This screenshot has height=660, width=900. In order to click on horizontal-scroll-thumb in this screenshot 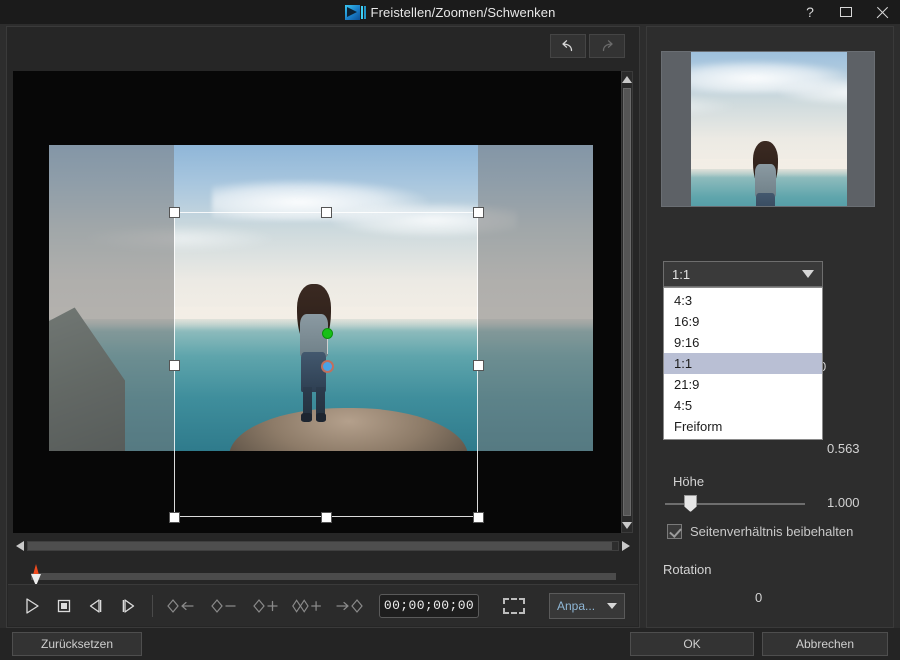, I will do `click(320, 546)`.